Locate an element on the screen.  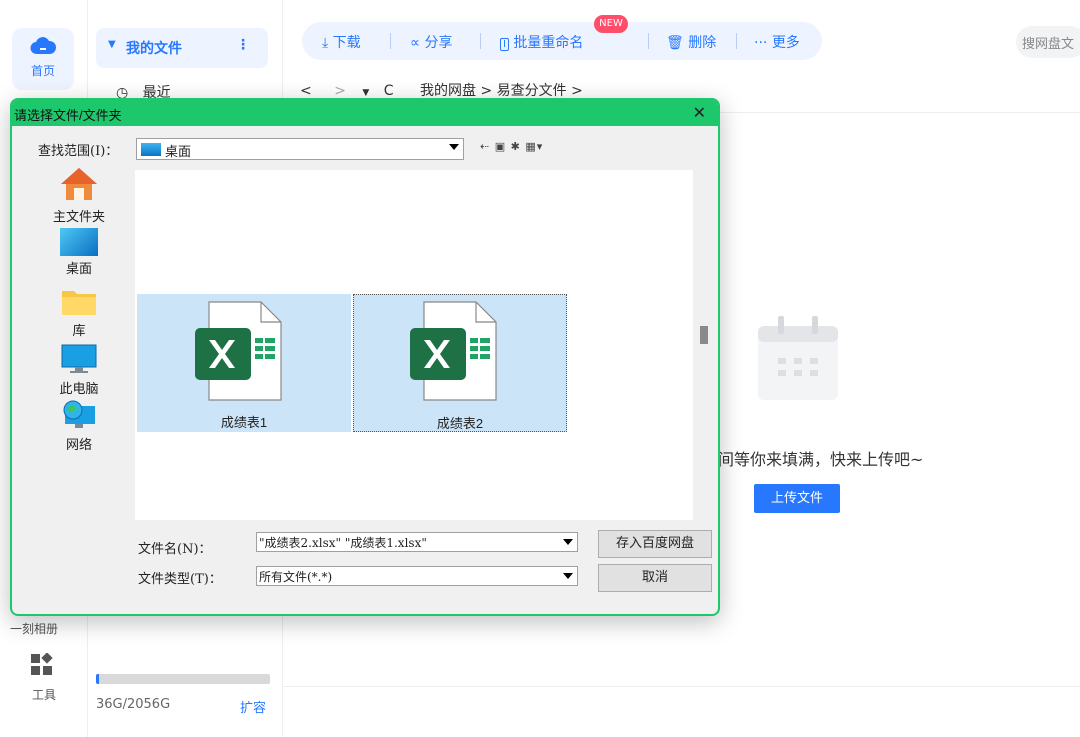
storage-progress-fill is located at coordinates (98, 679).